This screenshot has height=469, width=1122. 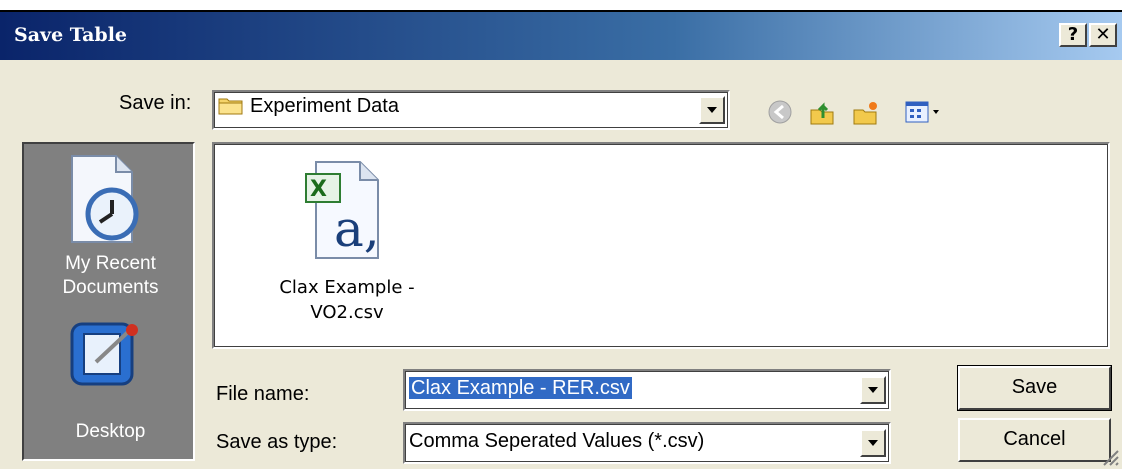 I want to click on place-label-desktop: Desktop, so click(x=110, y=431).